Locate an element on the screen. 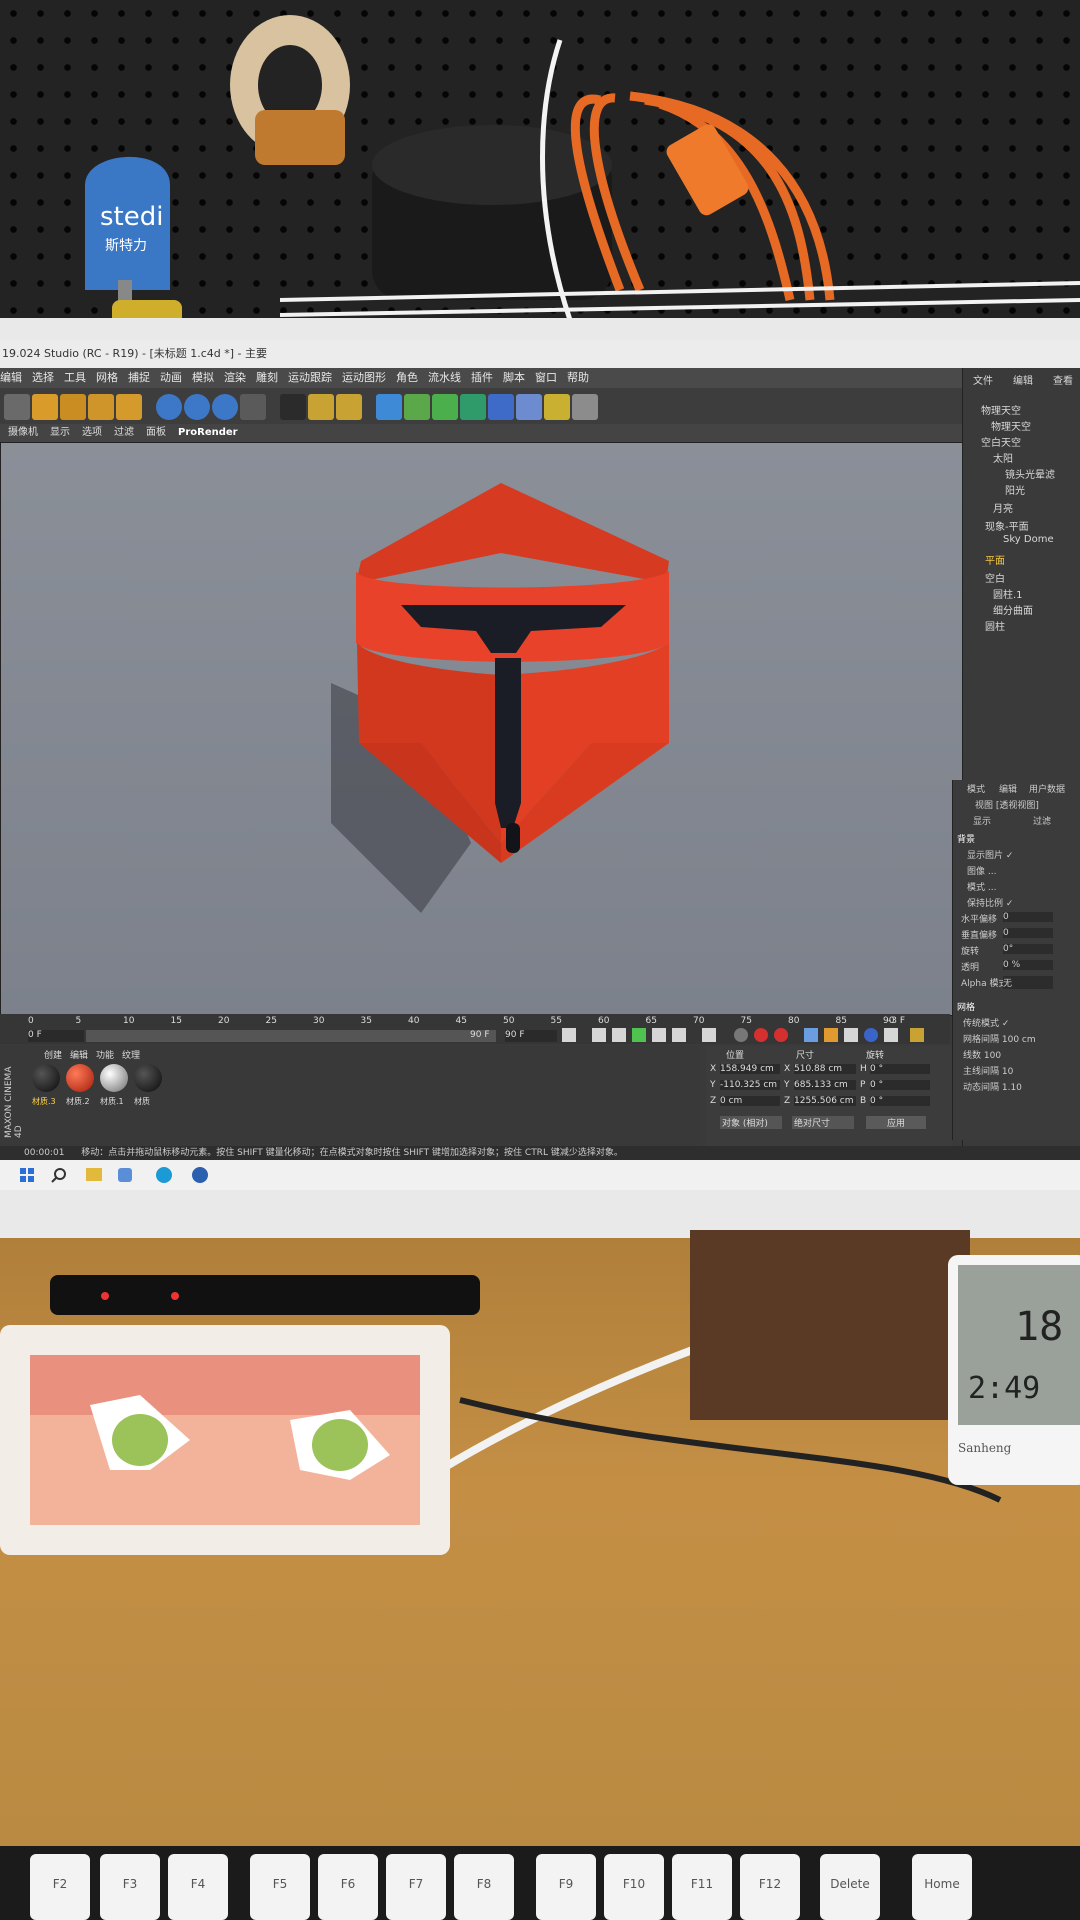  file-explorer-icon is located at coordinates (94, 1174).